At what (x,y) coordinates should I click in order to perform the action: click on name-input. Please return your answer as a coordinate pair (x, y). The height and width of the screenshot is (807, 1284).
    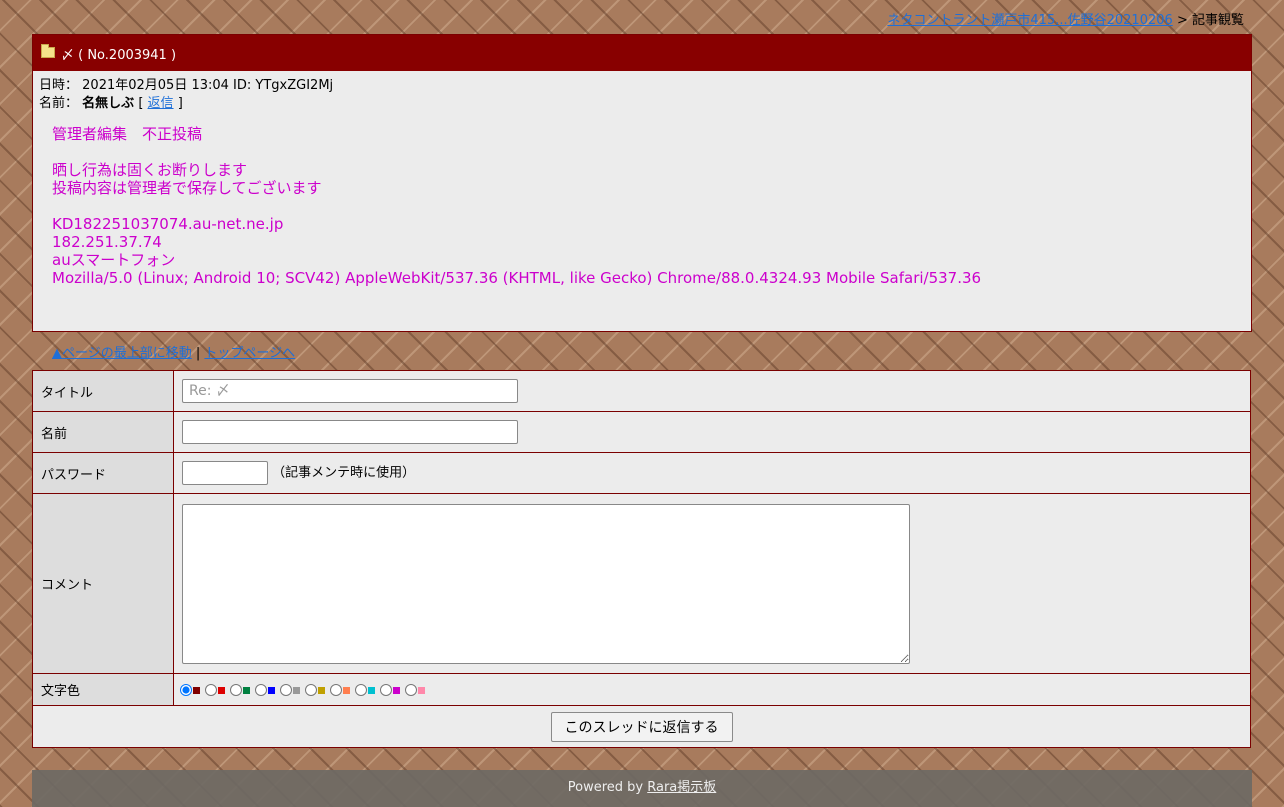
    Looking at the image, I should click on (350, 432).